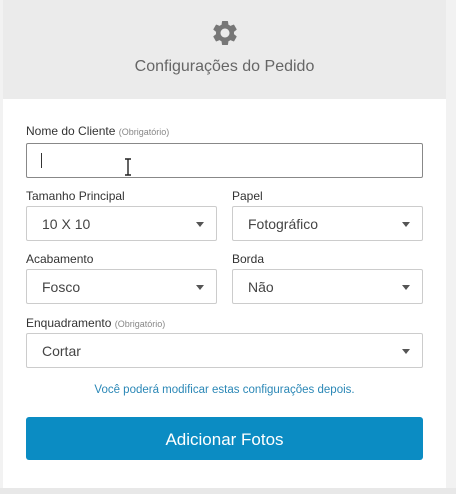 The image size is (456, 494). Describe the element at coordinates (224, 350) in the screenshot. I see `framing-select: Cortar` at that location.